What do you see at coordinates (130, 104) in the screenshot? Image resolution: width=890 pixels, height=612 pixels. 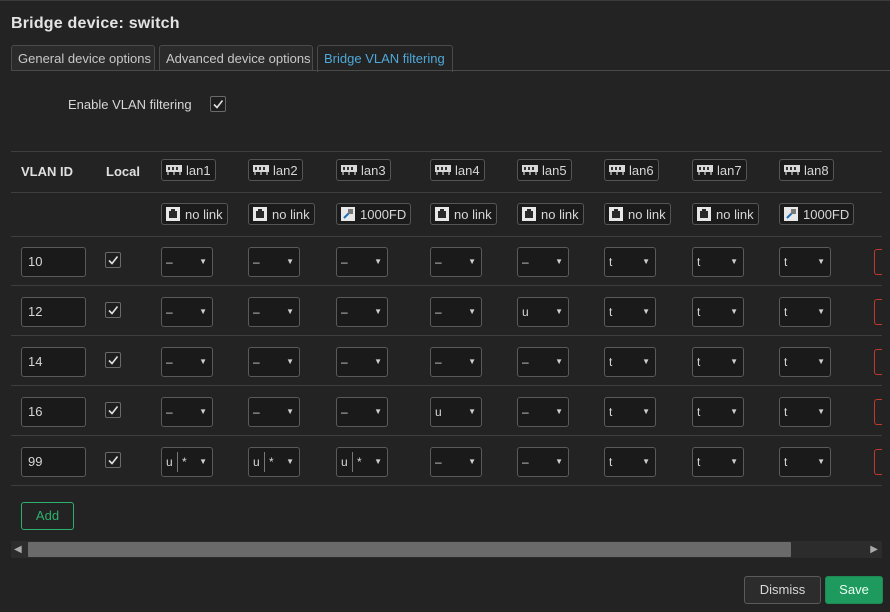 I see `enable-vlan-filtering-label: Enable VLAN filtering` at bounding box center [130, 104].